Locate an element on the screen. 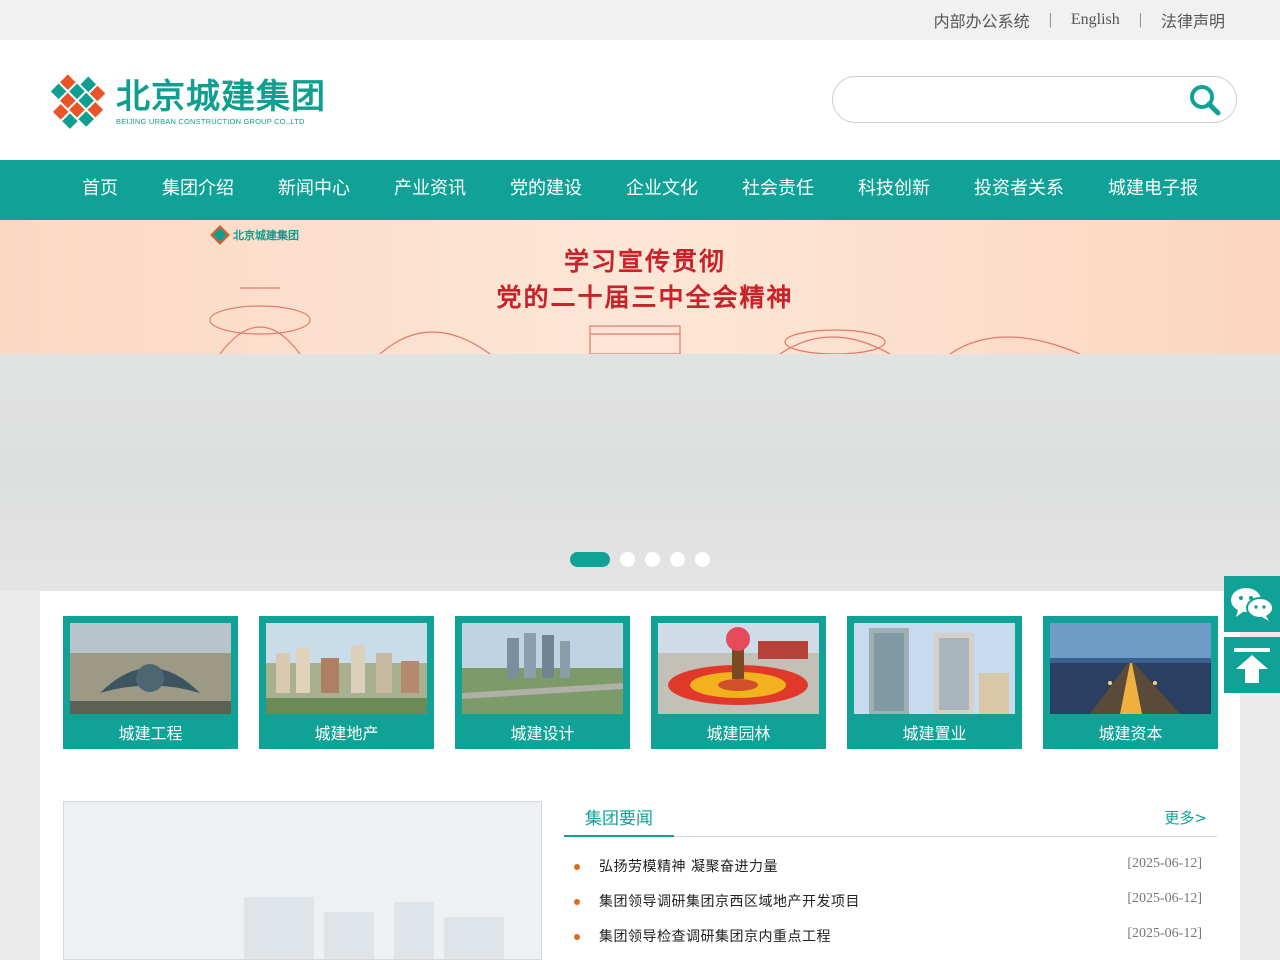 The image size is (1280, 960). nav-item-news: 新闻中心 is located at coordinates (314, 190).